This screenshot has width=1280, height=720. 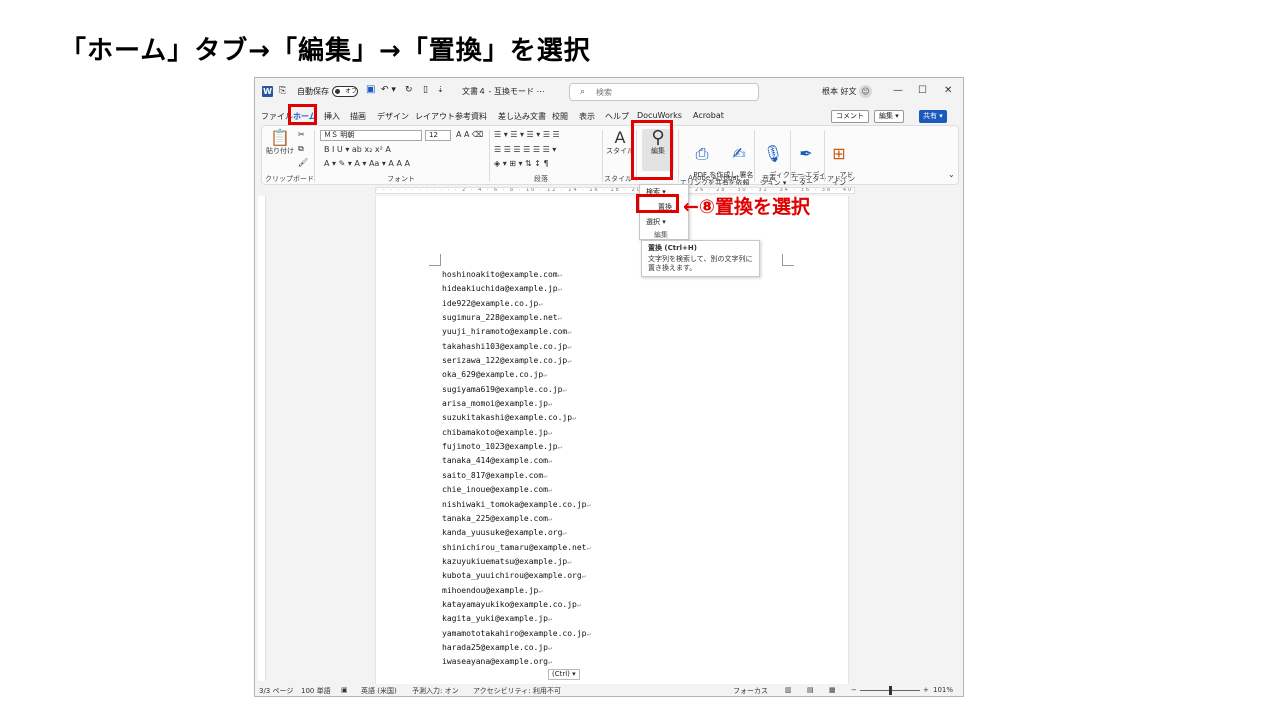 I want to click on proofing-icon: ▣, so click(x=344, y=690).